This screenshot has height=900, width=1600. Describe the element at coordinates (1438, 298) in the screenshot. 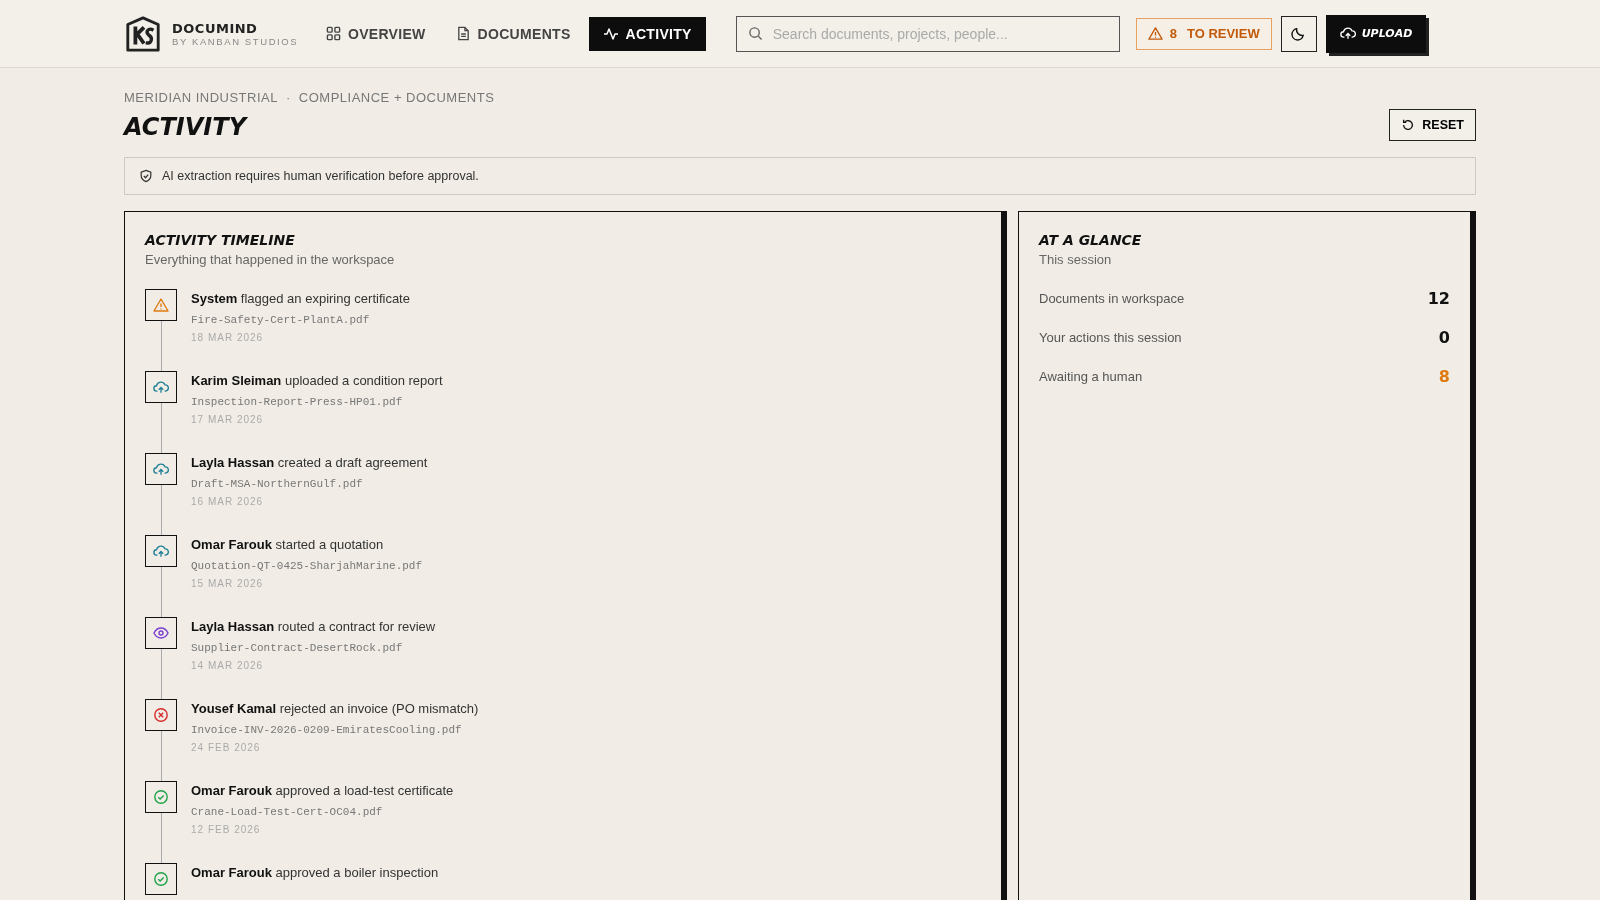

I see `stat-value: 12` at that location.